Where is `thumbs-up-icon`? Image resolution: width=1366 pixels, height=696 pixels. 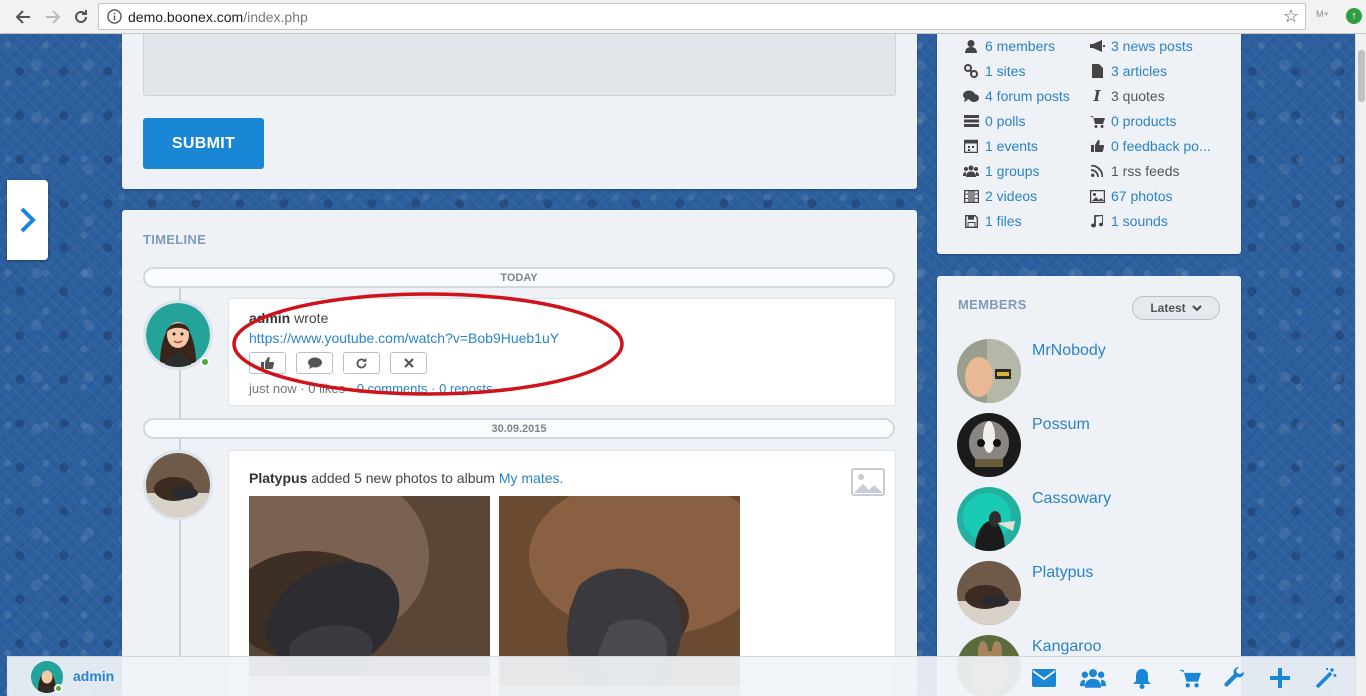
thumbs-up-icon is located at coordinates (1097, 146).